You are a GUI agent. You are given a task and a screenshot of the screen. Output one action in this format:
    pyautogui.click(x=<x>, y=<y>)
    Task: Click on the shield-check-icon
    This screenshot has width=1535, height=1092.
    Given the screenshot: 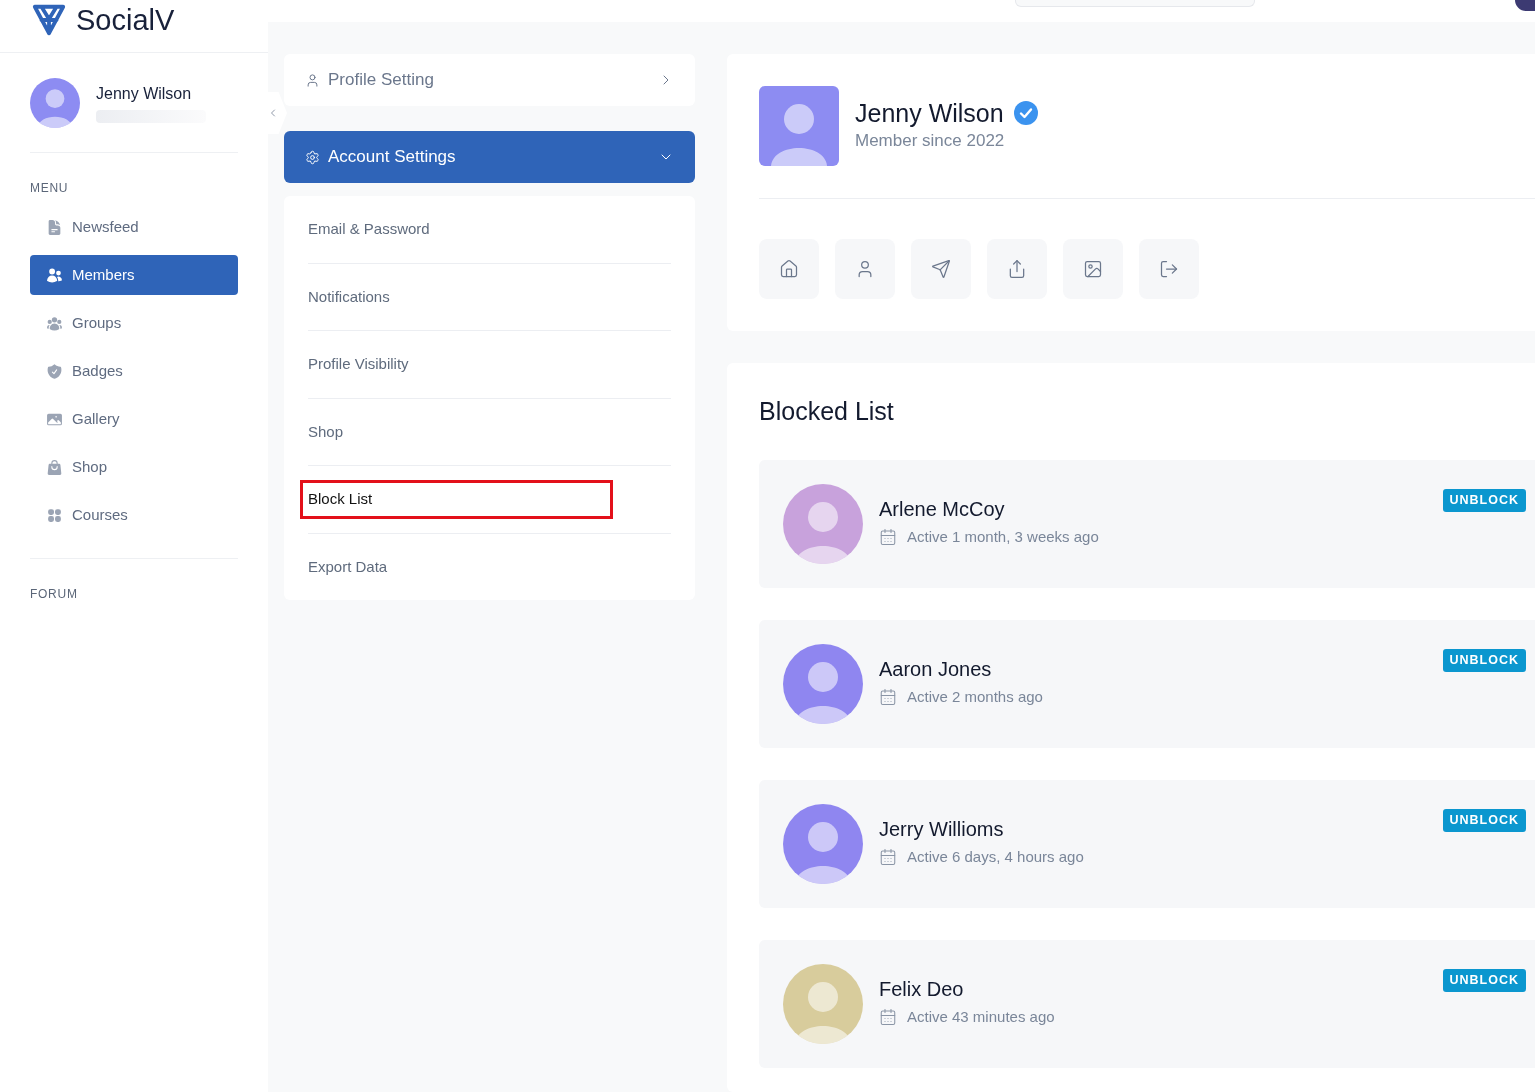 What is the action you would take?
    pyautogui.click(x=54, y=371)
    